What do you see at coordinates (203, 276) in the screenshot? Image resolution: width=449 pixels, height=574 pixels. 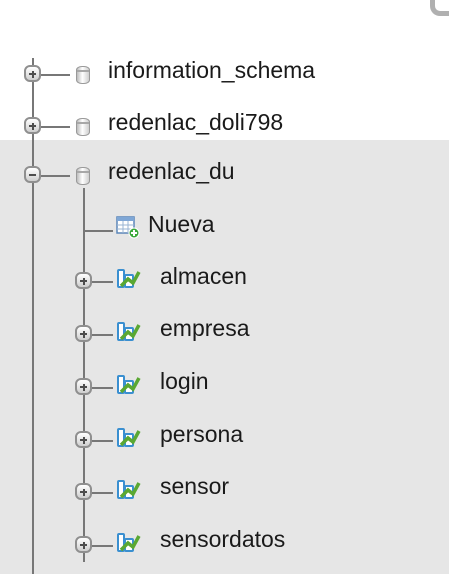 I see `table-item-almacen: almacen` at bounding box center [203, 276].